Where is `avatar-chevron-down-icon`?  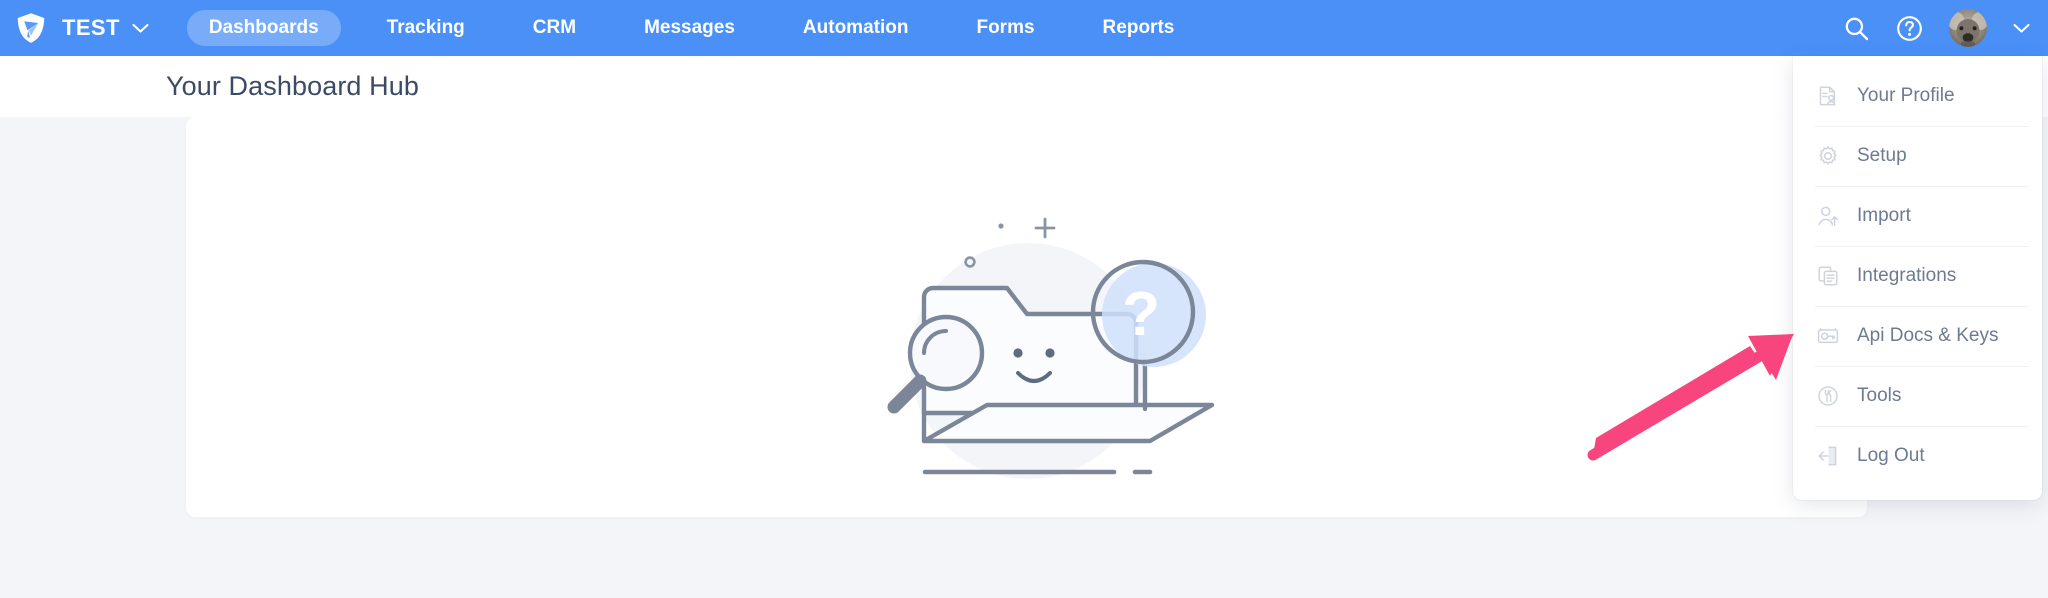
avatar-chevron-down-icon is located at coordinates (2021, 28).